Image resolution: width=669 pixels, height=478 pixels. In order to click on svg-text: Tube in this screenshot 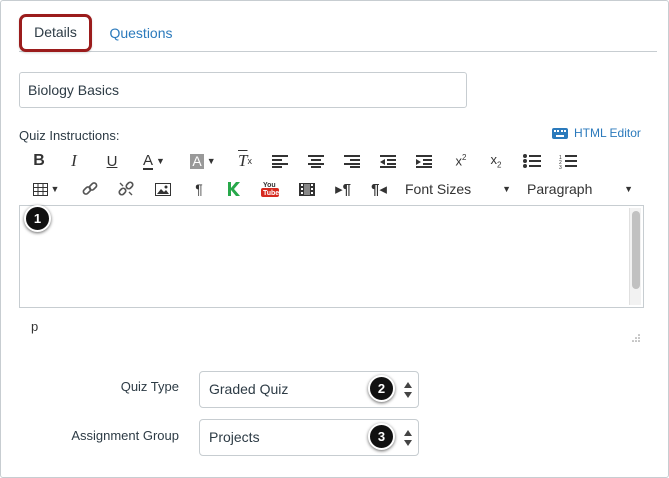, I will do `click(271, 193)`.